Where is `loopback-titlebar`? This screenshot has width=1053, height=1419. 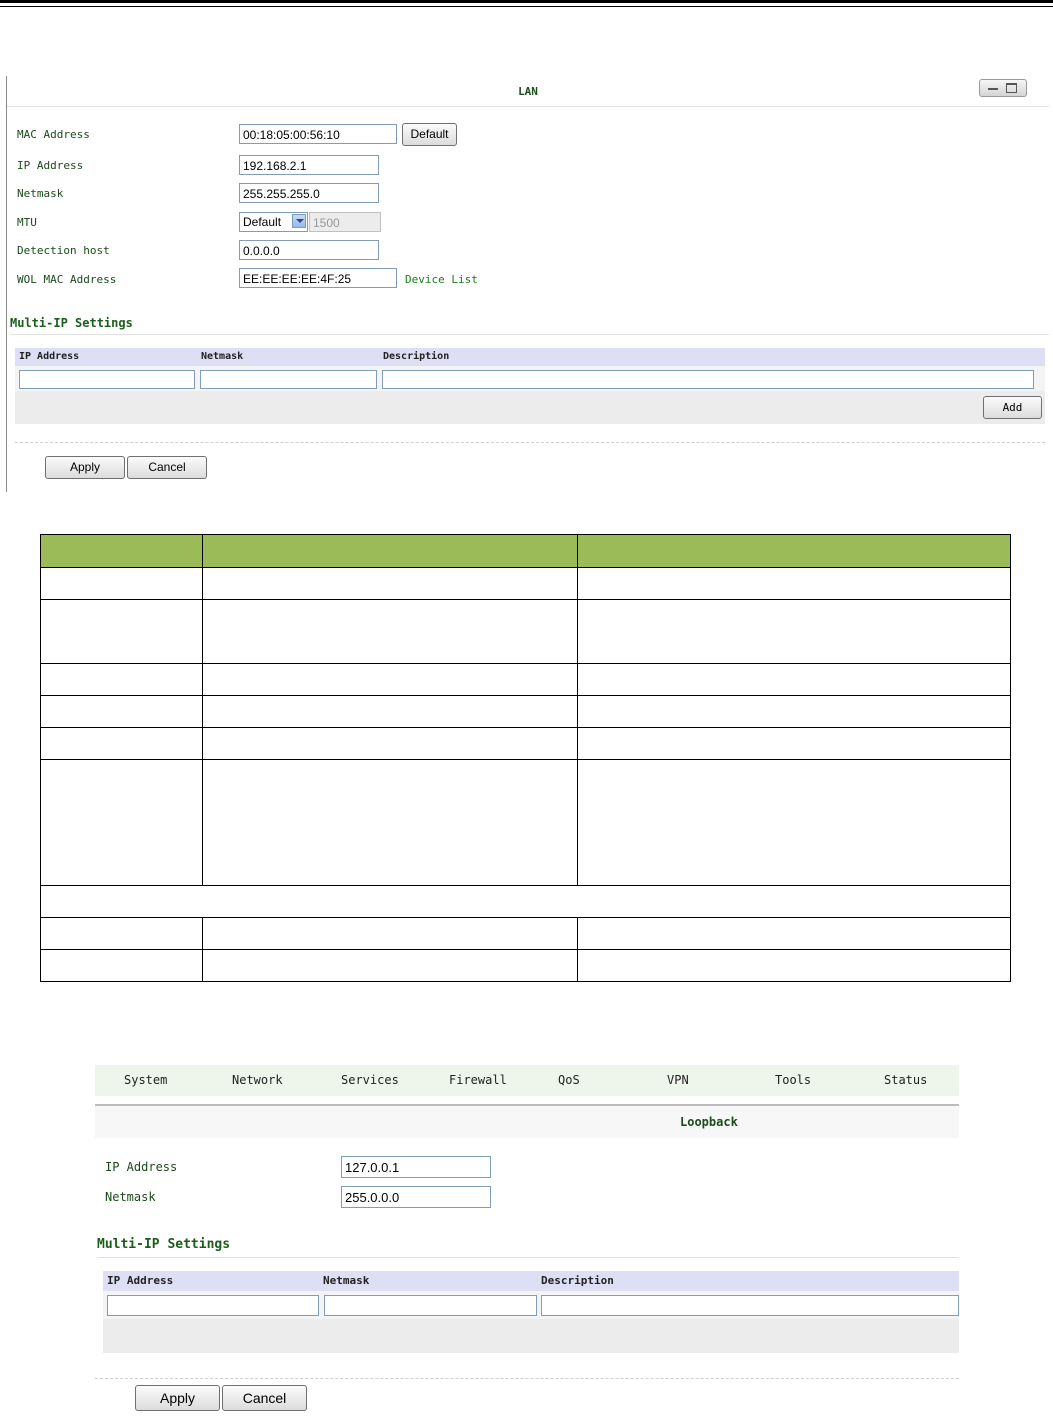
loopback-titlebar is located at coordinates (527, 1122).